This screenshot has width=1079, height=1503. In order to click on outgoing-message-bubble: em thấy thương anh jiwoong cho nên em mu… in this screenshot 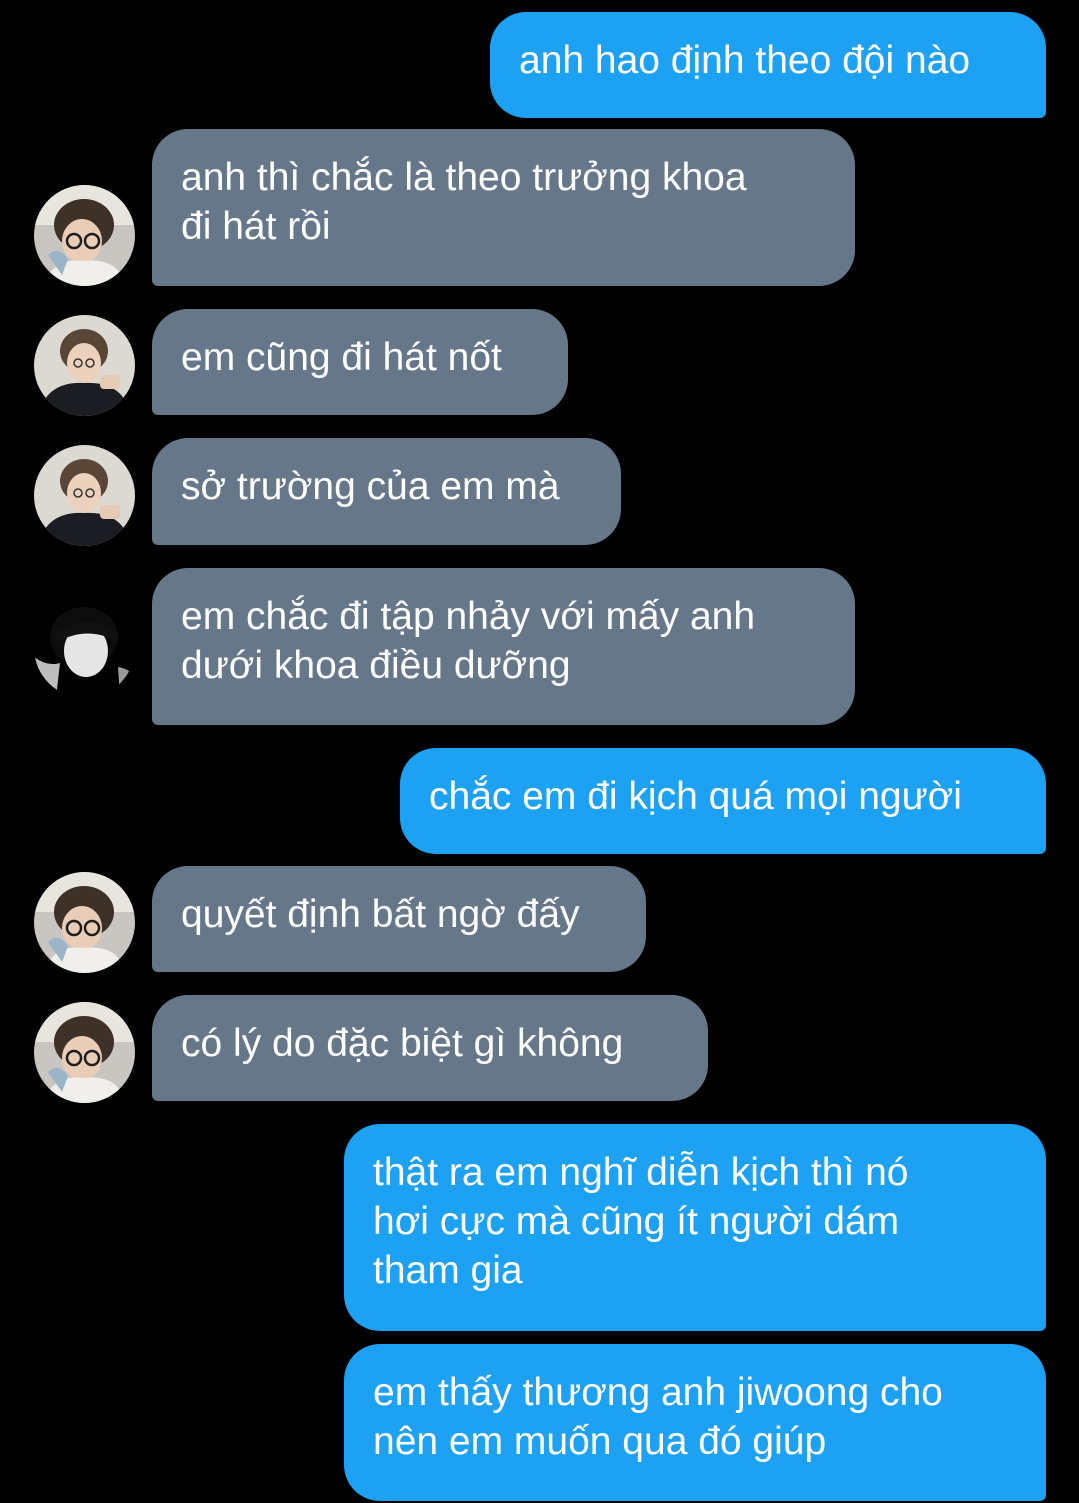, I will do `click(695, 1422)`.